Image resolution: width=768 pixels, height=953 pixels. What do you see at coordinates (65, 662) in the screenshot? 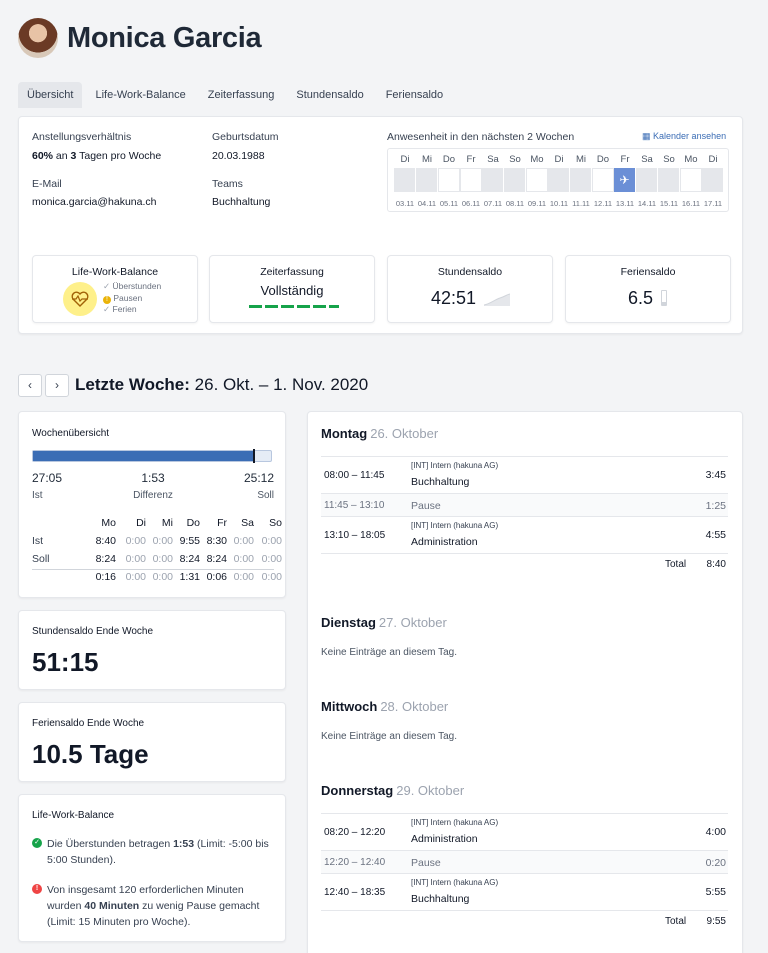
I see `saldo-value: 51:15` at bounding box center [65, 662].